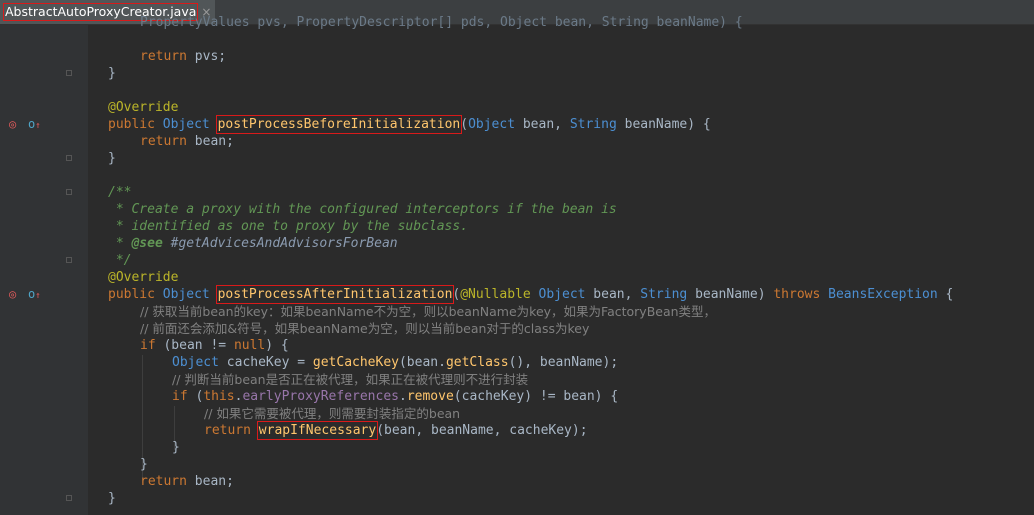 This screenshot has width=1034, height=515. What do you see at coordinates (317, 430) in the screenshot?
I see `highlighted-method-name: wrapIfNecessary` at bounding box center [317, 430].